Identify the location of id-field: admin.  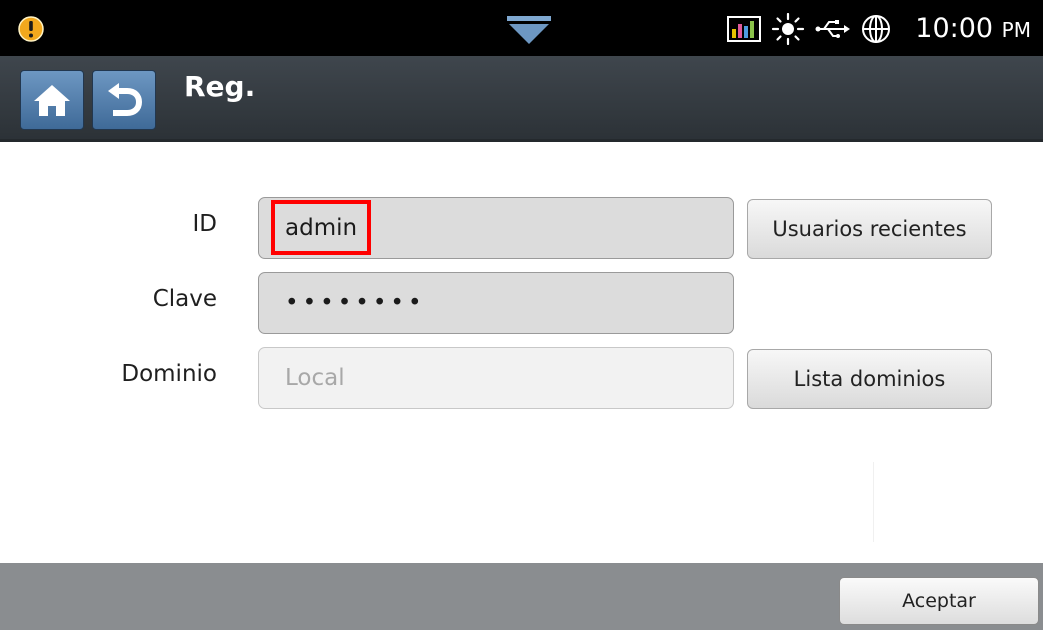
(496, 228).